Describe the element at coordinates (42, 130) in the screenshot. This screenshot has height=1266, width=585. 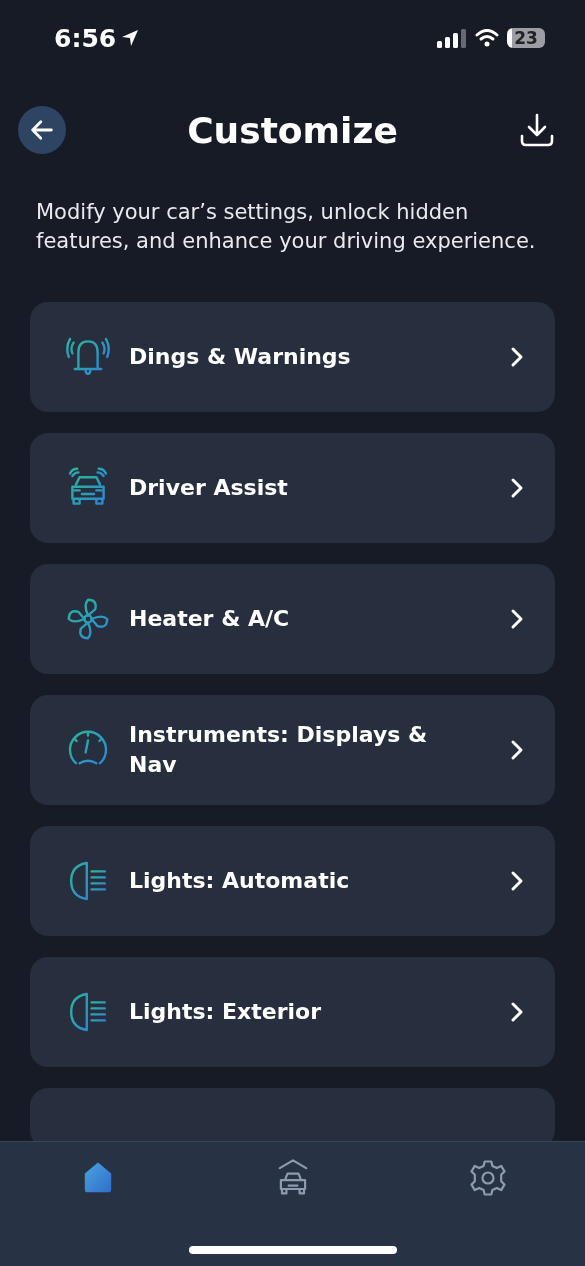
I see `back-button` at that location.